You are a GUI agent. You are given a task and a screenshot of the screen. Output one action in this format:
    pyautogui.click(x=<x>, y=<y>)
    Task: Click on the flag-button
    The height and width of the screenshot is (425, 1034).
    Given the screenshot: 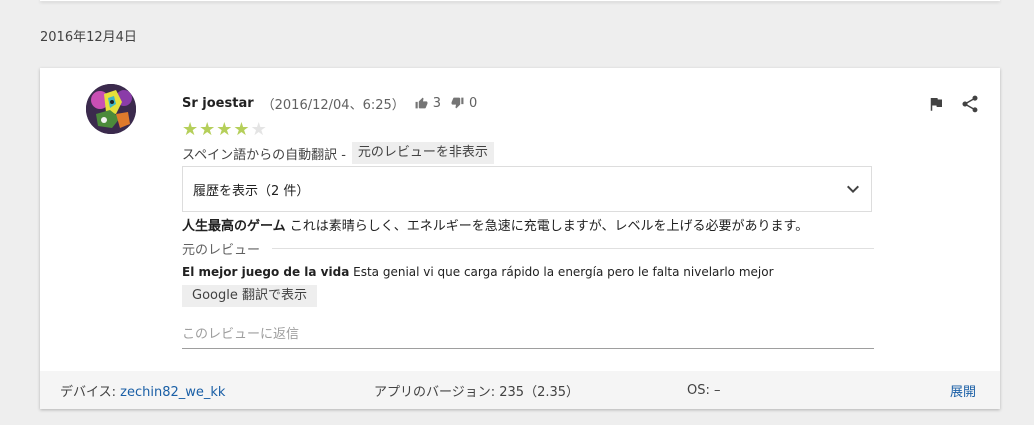 What is the action you would take?
    pyautogui.click(x=936, y=104)
    